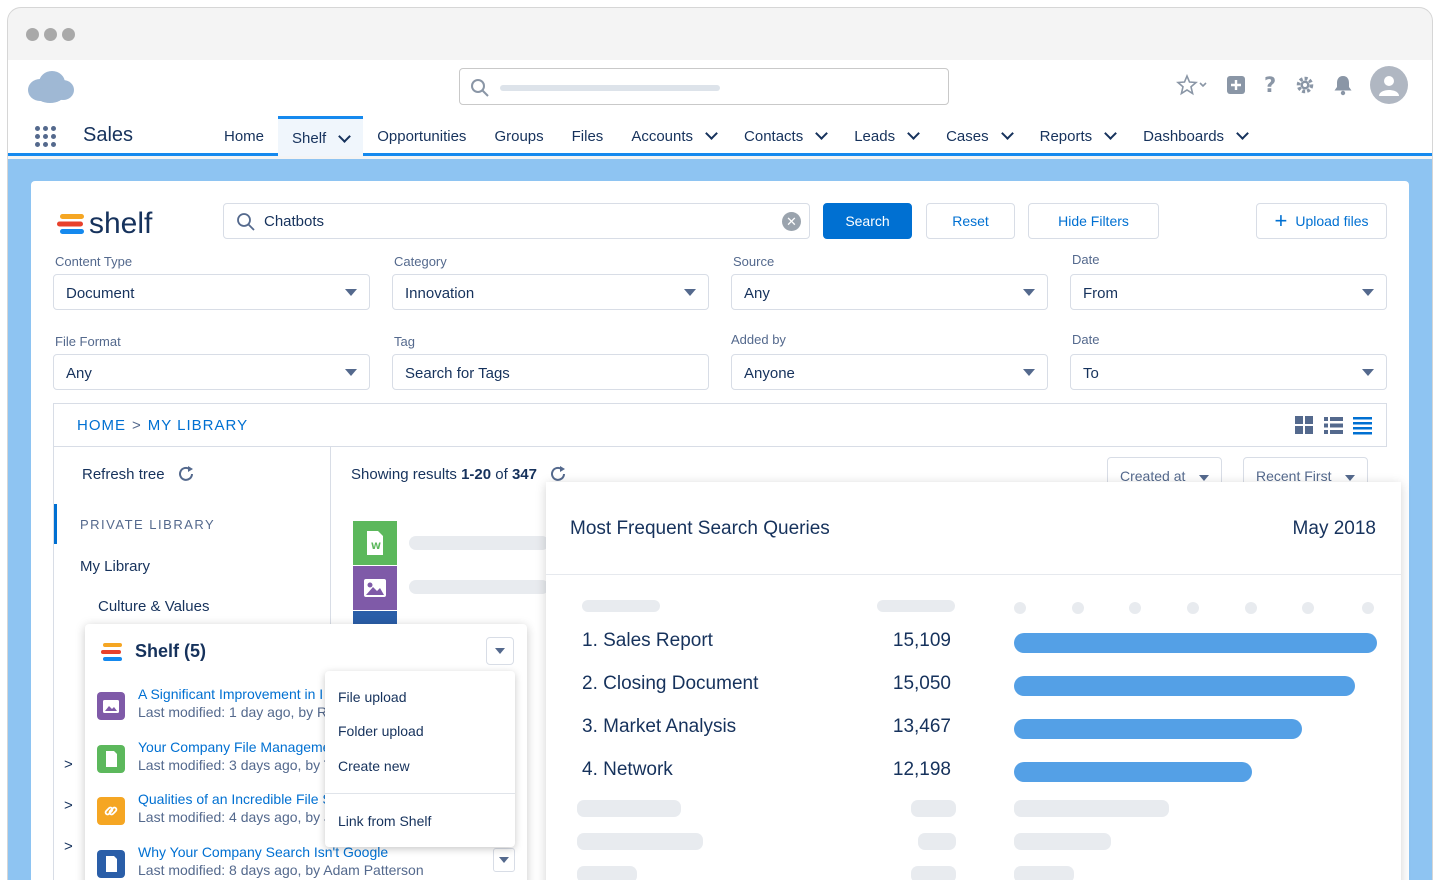 The height and width of the screenshot is (880, 1440). I want to click on date-from-label: Date, so click(1086, 259).